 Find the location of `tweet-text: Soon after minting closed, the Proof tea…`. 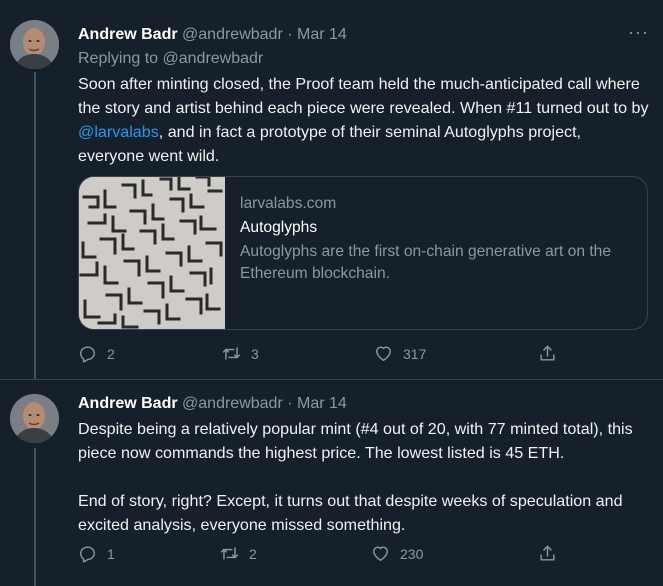

tweet-text: Soon after minting closed, the Proof tea… is located at coordinates (363, 120).